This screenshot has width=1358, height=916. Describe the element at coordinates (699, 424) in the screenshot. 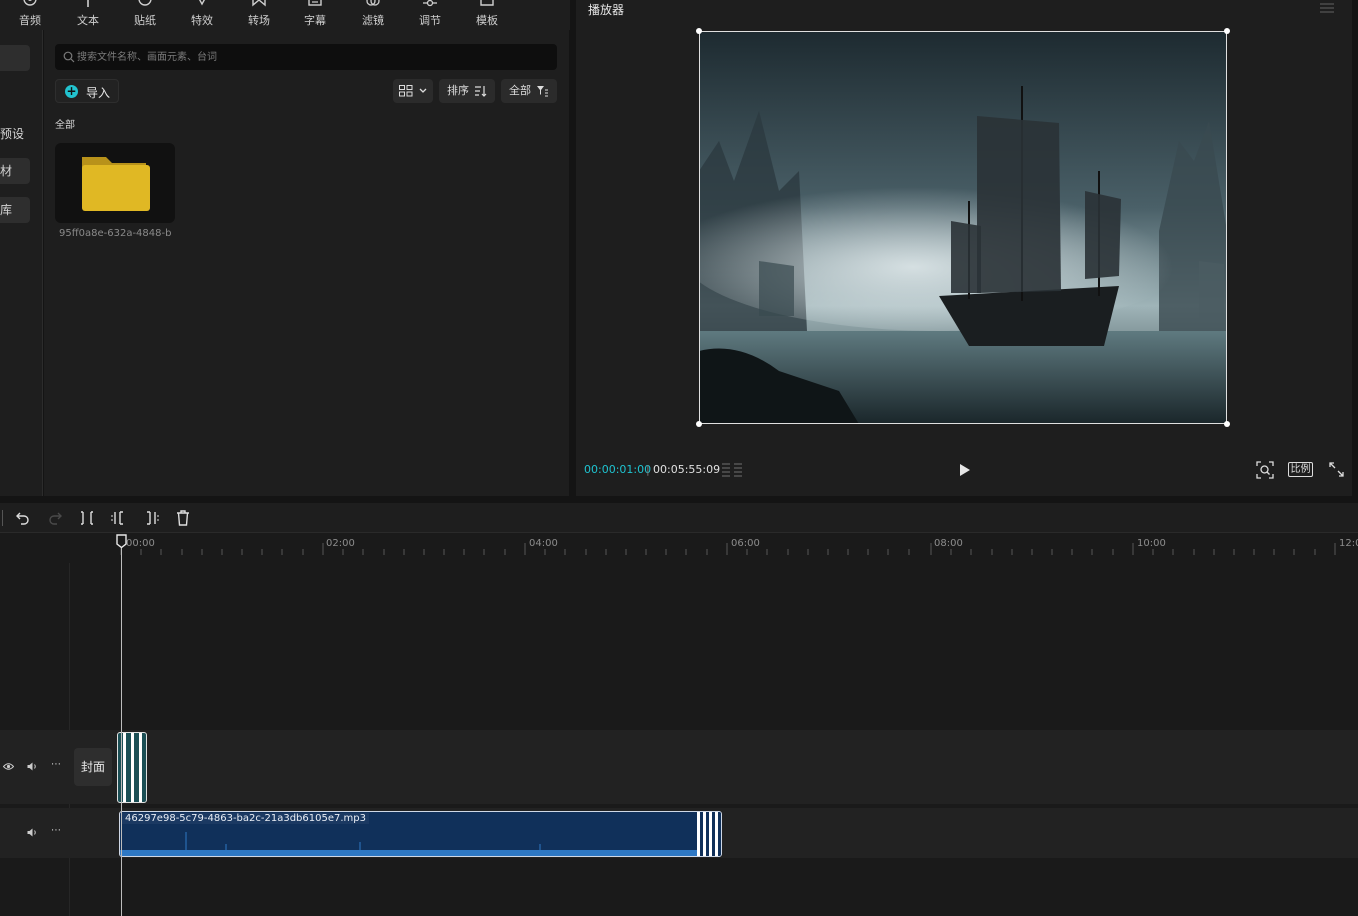

I see `frame-handle-bl` at that location.